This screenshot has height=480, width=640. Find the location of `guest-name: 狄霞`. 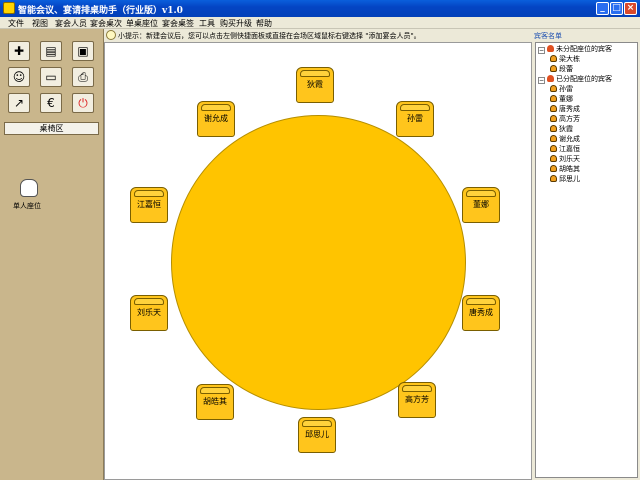

guest-name: 狄霞 is located at coordinates (566, 129).